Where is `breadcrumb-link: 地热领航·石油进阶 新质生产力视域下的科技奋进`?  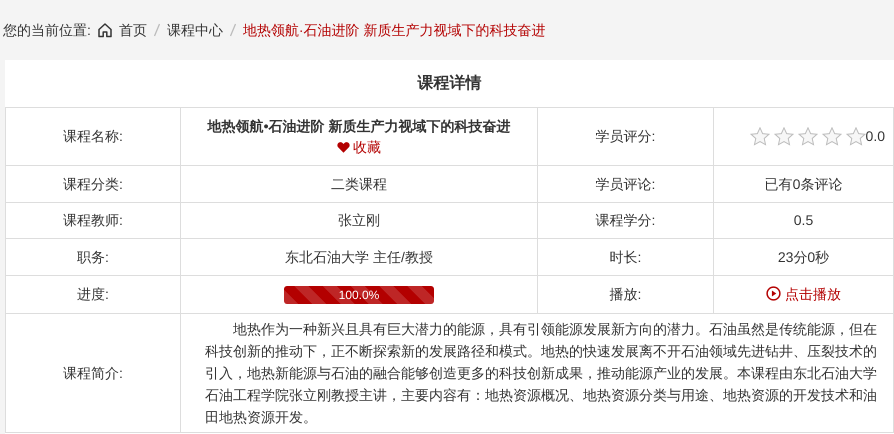
breadcrumb-link: 地热领航·石油进阶 新质生产力视域下的科技奋进 is located at coordinates (394, 30).